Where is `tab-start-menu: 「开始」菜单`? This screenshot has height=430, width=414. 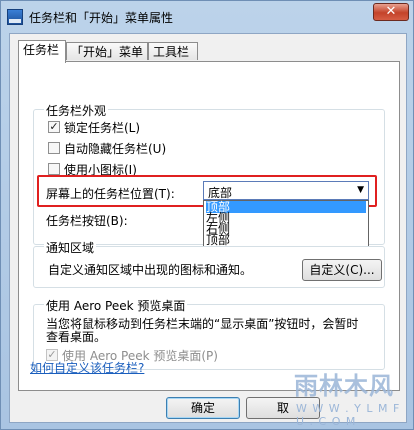
tab-start-menu: 「开始」菜单 is located at coordinates (107, 51).